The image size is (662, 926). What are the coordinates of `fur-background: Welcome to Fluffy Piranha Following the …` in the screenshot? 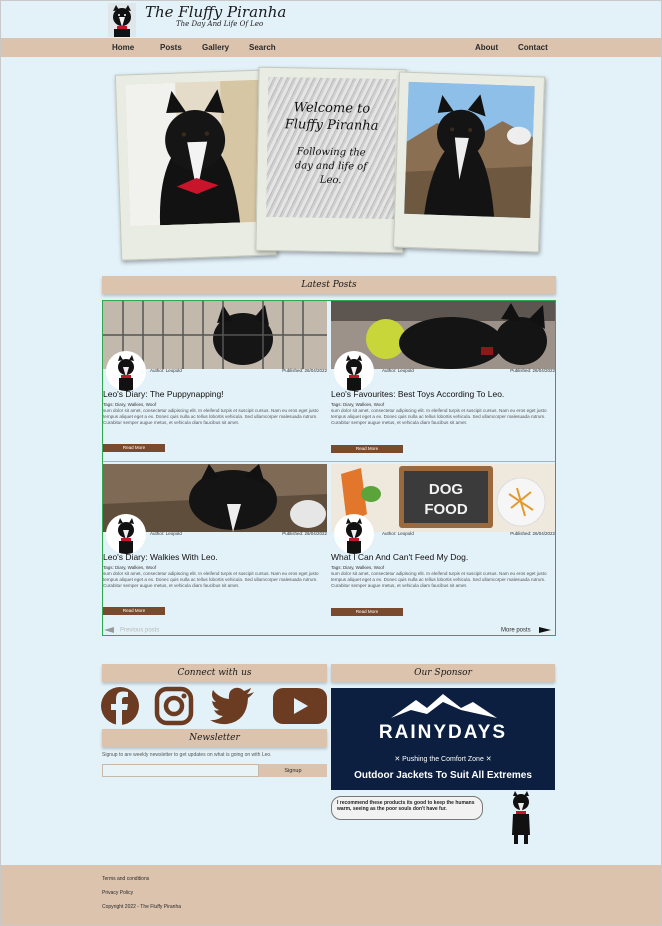 It's located at (331, 148).